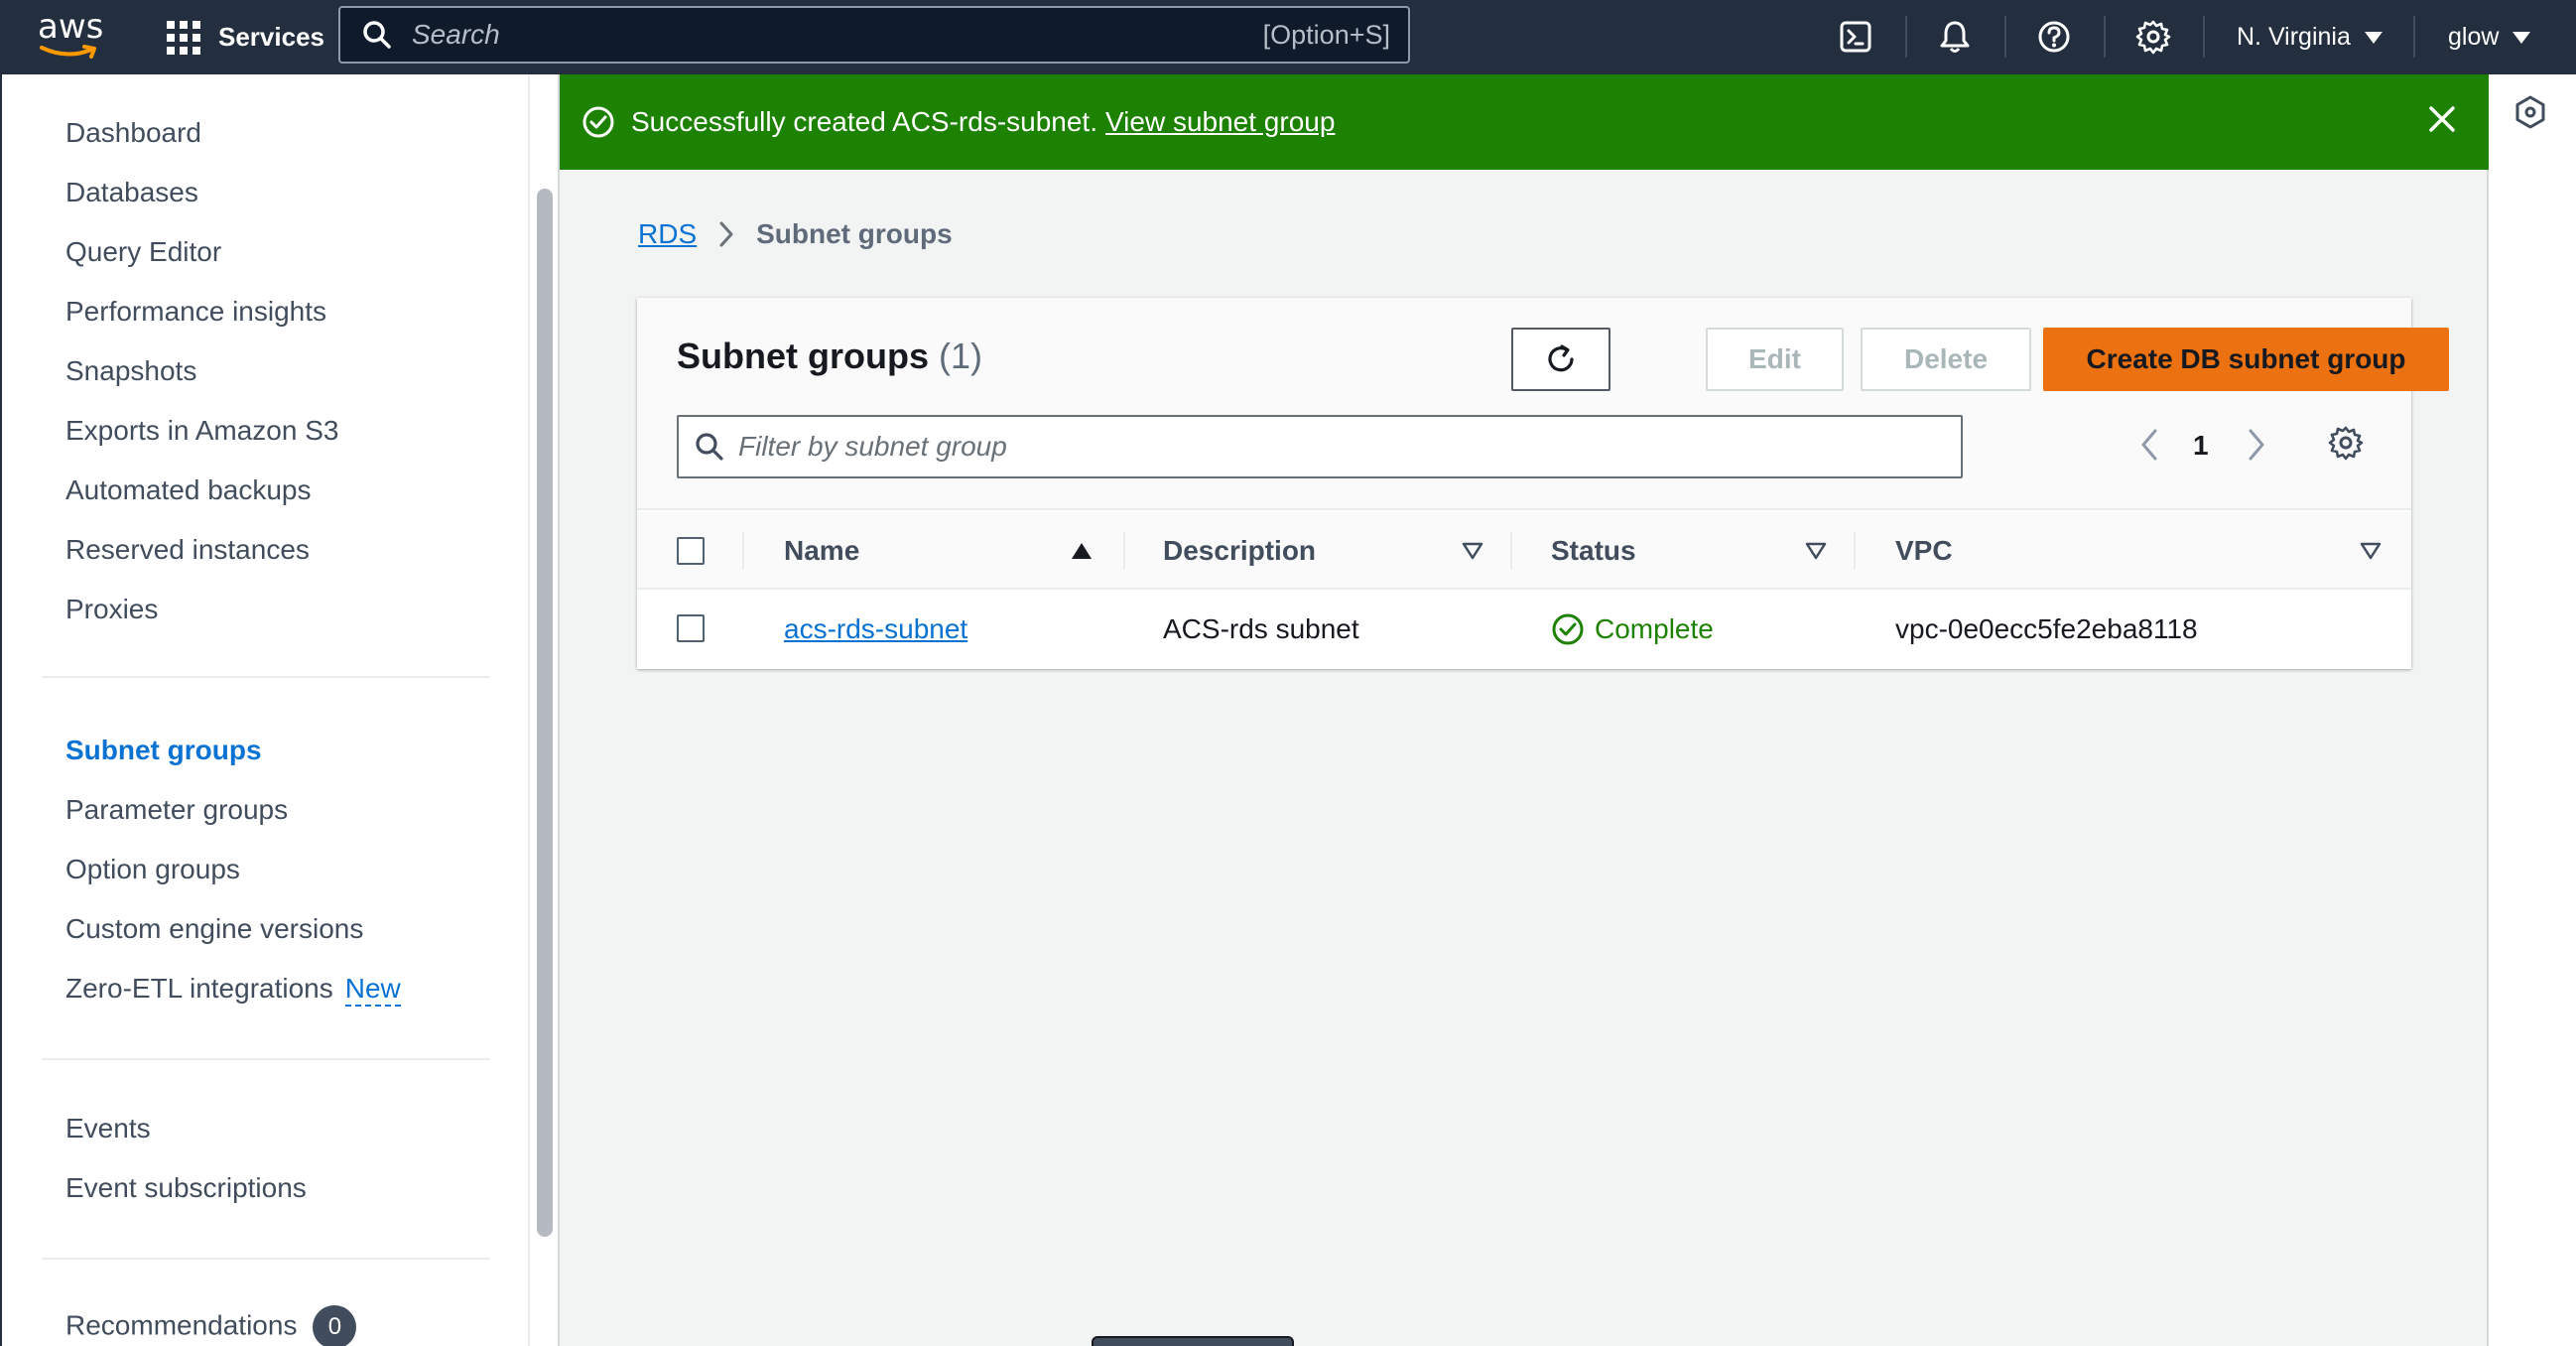 The height and width of the screenshot is (1346, 2576). I want to click on column-header-status: Status, so click(1594, 551).